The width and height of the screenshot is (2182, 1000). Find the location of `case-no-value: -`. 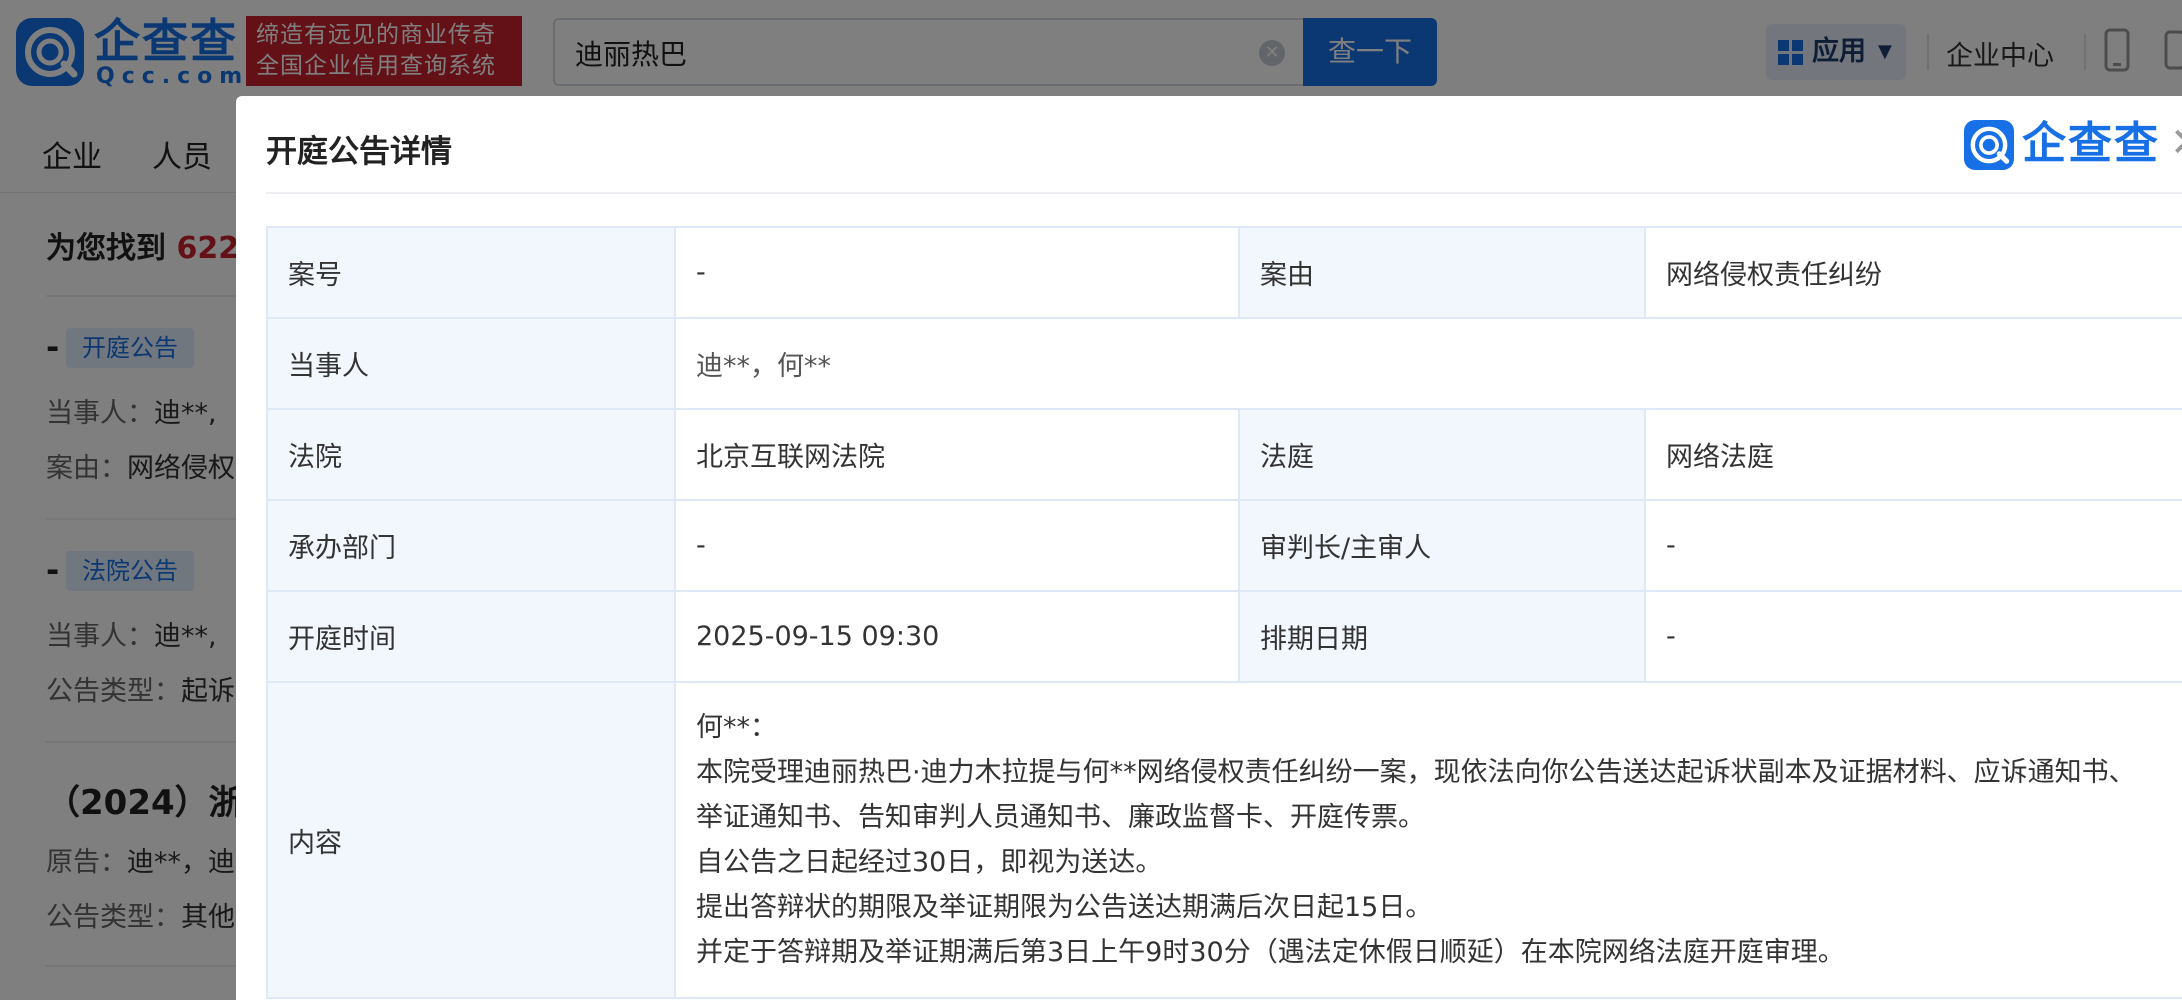

case-no-value: - is located at coordinates (957, 272).